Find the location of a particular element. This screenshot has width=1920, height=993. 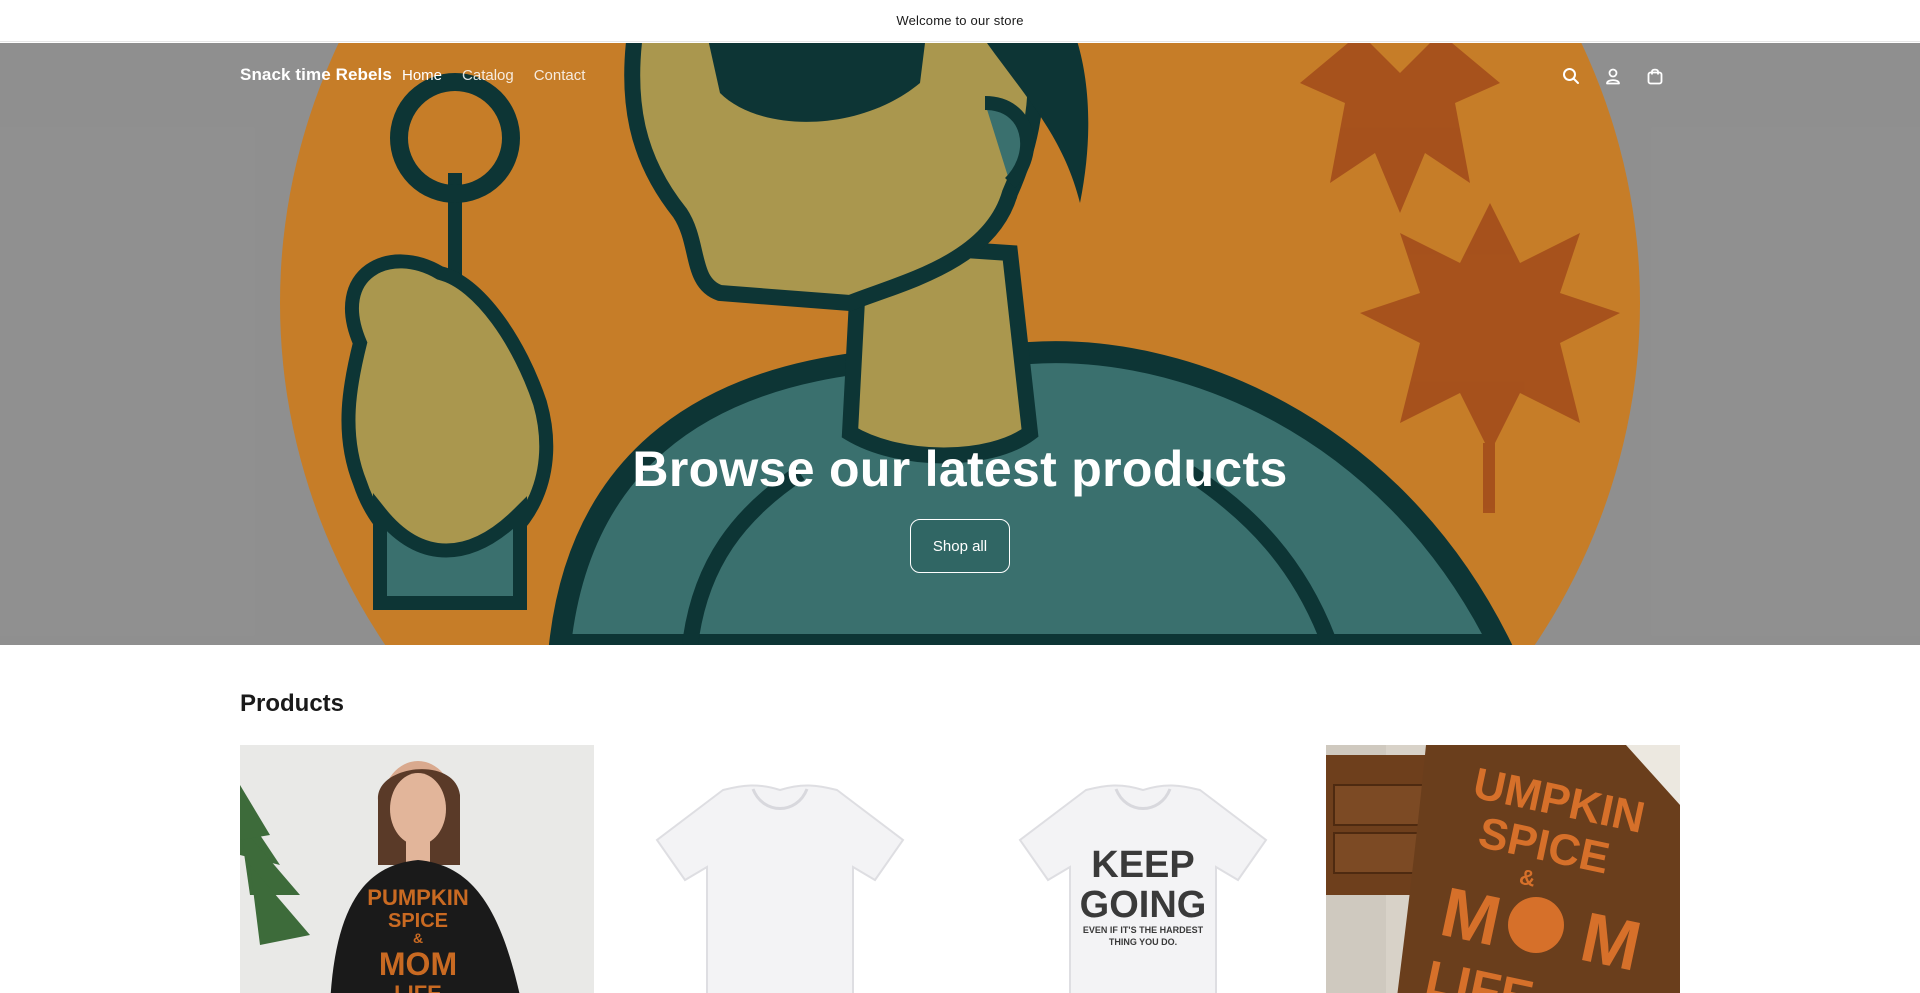

sweatshirt-print-line-3: & is located at coordinates (418, 938).